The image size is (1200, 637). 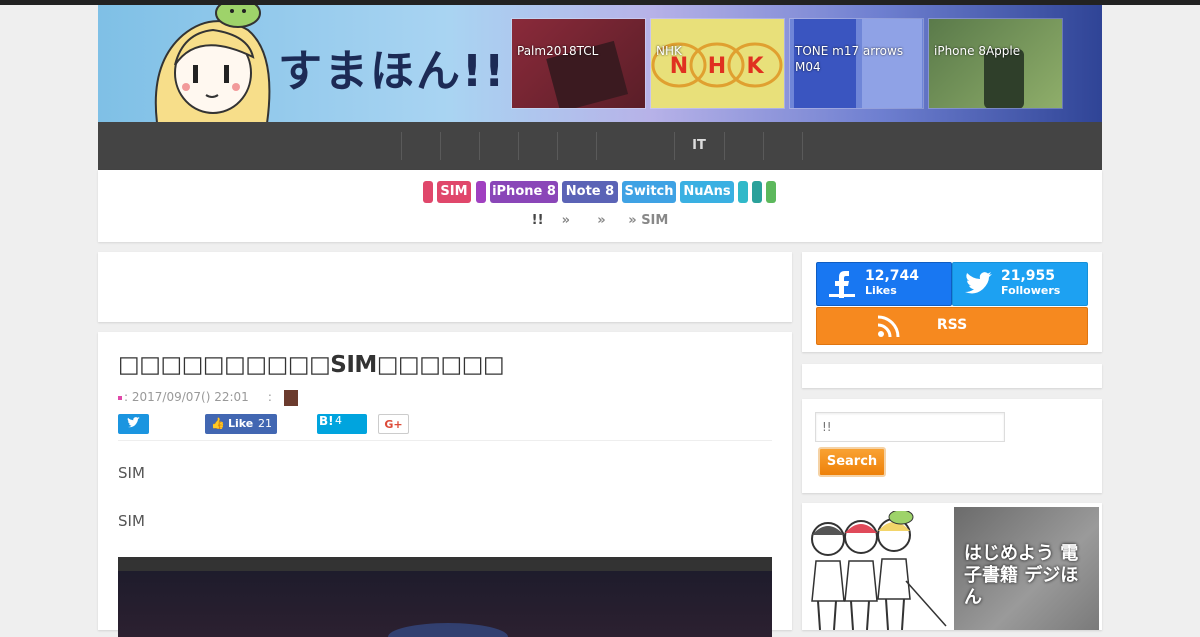 I want to click on featured-caption: TONE m17 arrows M04, so click(x=849, y=59).